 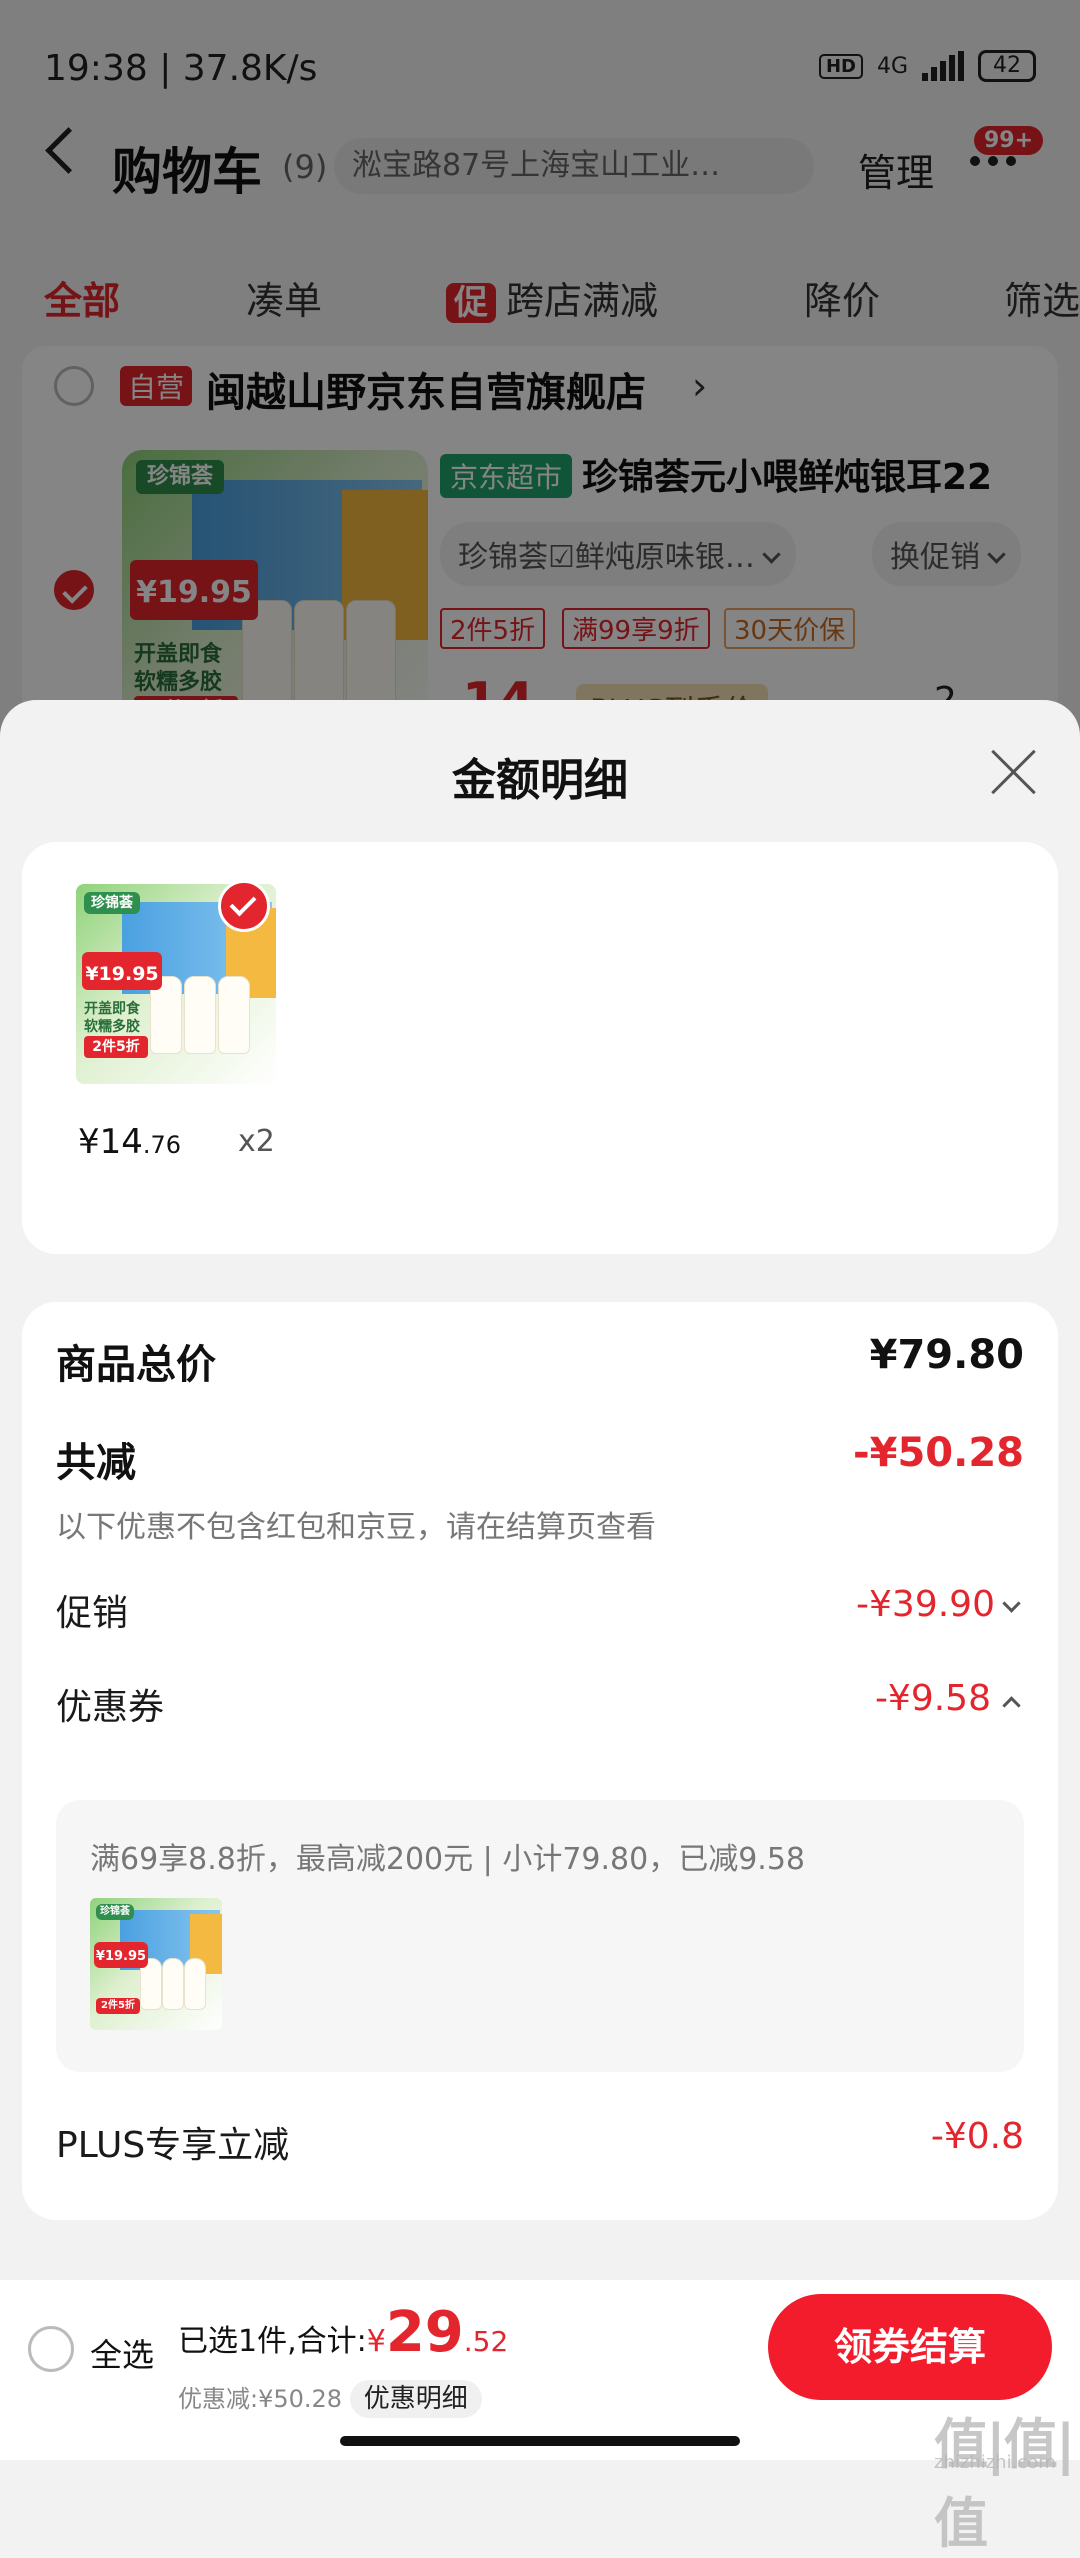 I want to click on reduce-note: 以下优惠不包含红包和京豆，请在结算页查看, so click(x=356, y=1527).